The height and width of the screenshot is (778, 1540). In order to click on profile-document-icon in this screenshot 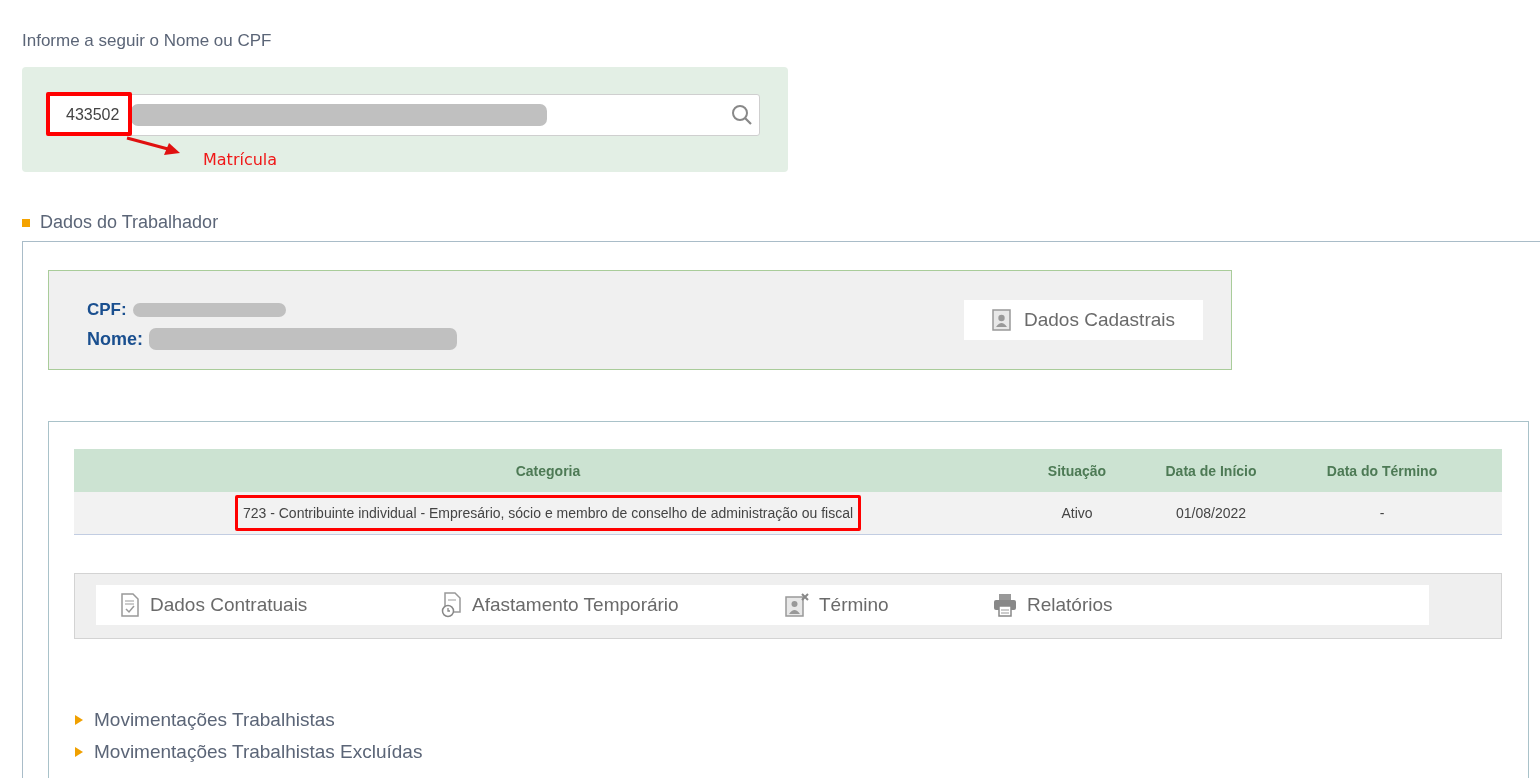, I will do `click(1002, 320)`.